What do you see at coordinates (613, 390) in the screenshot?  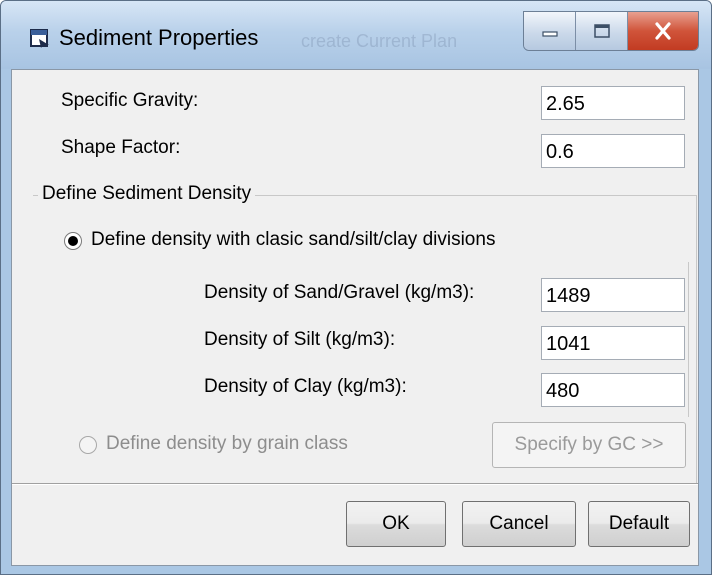 I see `clay-density-input: 480` at bounding box center [613, 390].